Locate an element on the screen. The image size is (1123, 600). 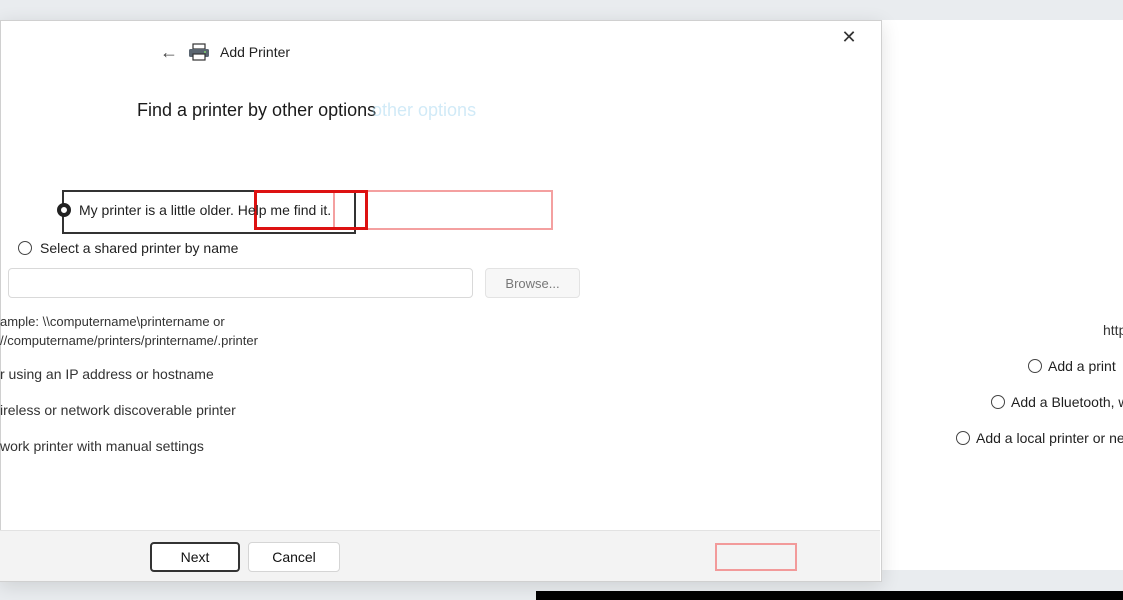
option-shared-printer-label: Select a shared printer by name is located at coordinates (139, 248).